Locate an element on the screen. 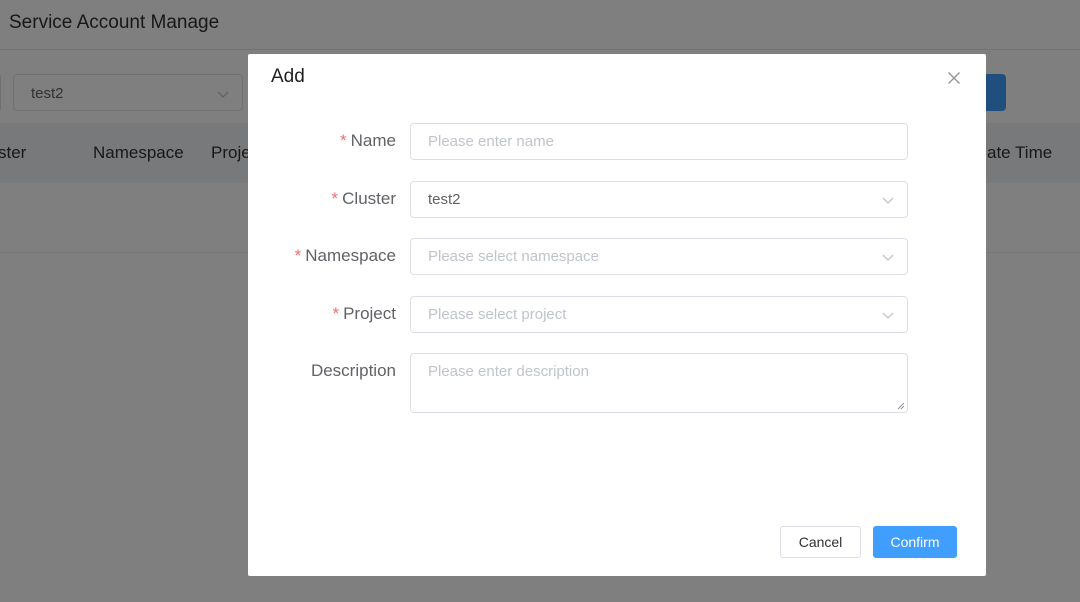 Image resolution: width=1080 pixels, height=602 pixels. description-textarea-placeholder: Please enter description is located at coordinates (508, 371).